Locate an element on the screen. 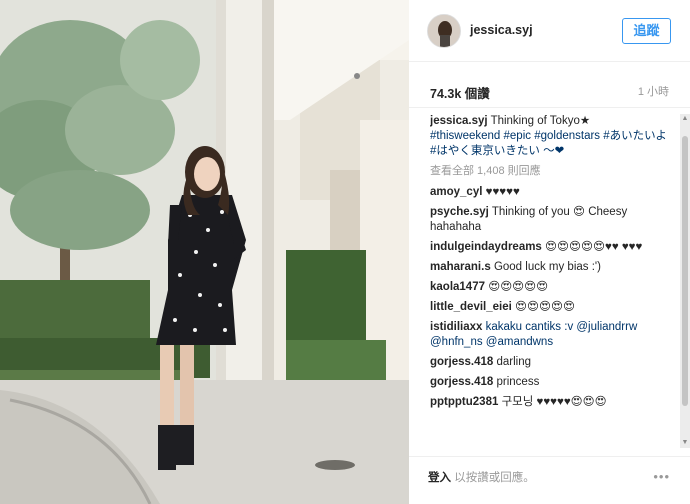 This screenshot has width=690, height=504. comment-item: gorjess.418 darling is located at coordinates (553, 362).